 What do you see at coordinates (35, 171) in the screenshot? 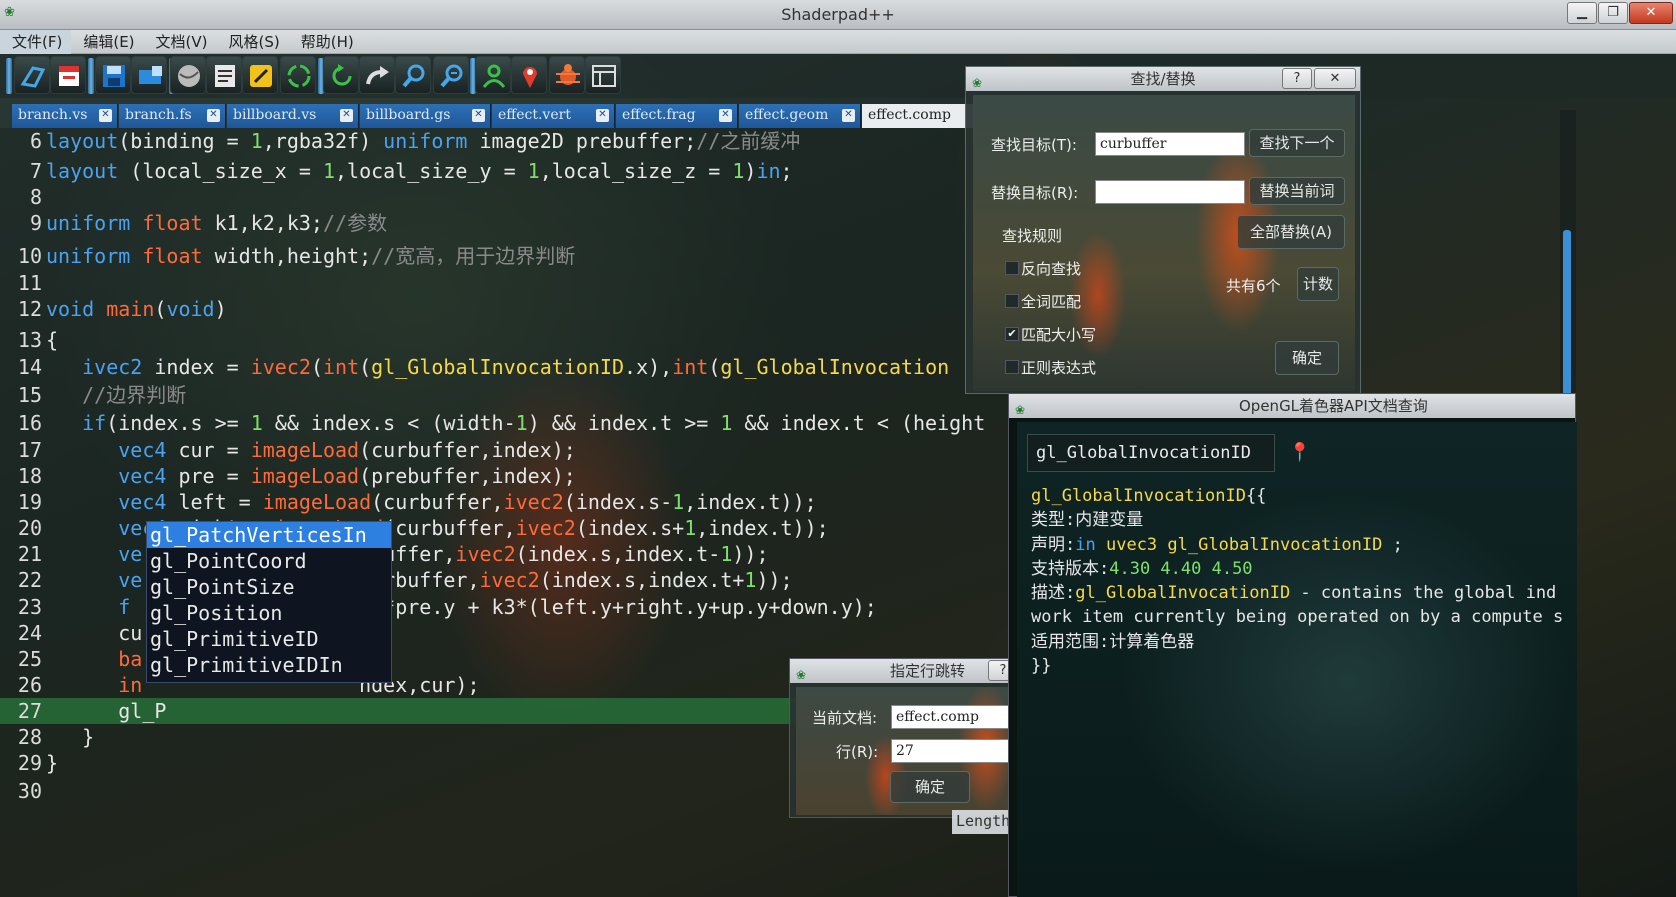
I see `line-number: 7` at bounding box center [35, 171].